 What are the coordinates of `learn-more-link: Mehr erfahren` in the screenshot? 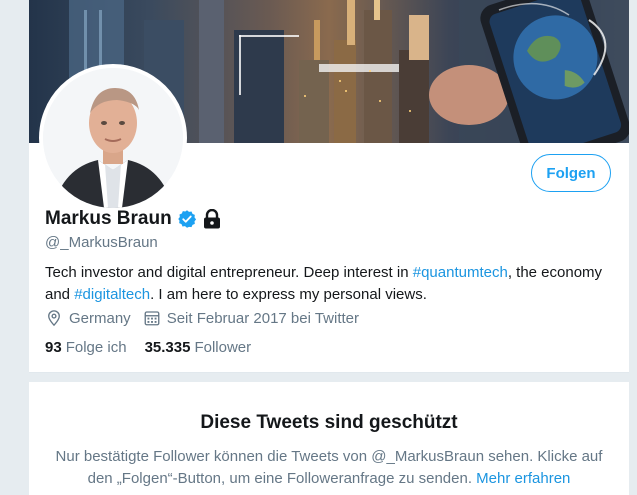 It's located at (523, 478).